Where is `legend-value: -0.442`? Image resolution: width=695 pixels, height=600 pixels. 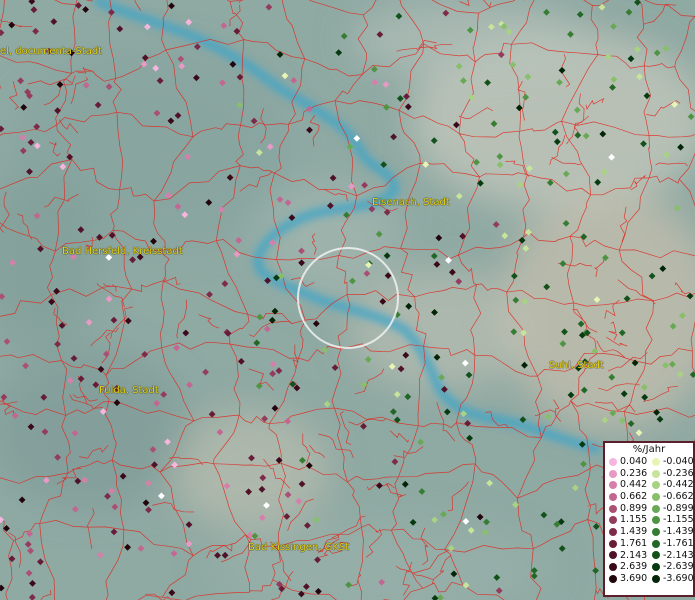 legend-value: -0.442 is located at coordinates (678, 485).